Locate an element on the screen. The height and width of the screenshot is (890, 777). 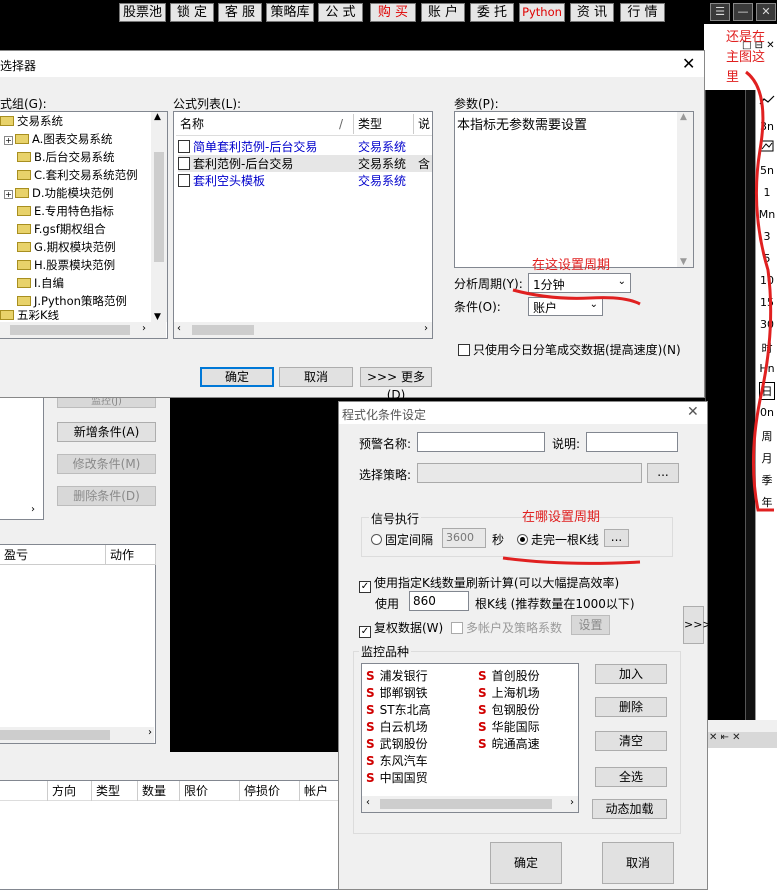
news-button: 资 讯 is located at coordinates (592, 12).